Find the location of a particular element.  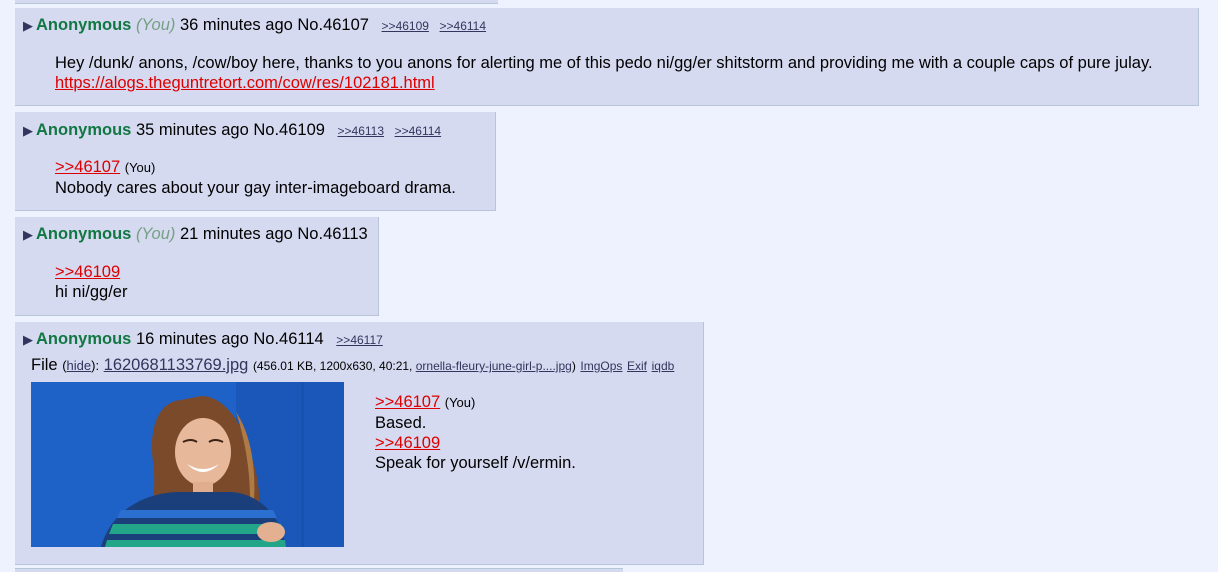

message-line: Based. is located at coordinates (401, 423).